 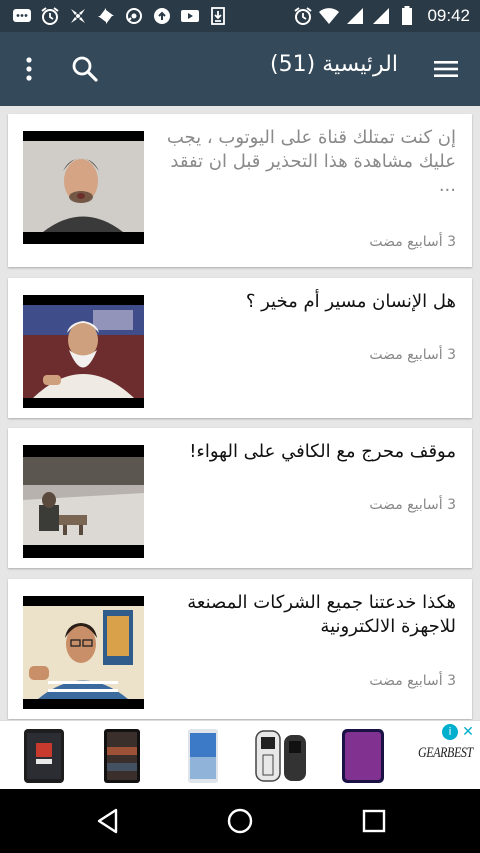 What do you see at coordinates (282, 756) in the screenshot?
I see `feature-phone-image` at bounding box center [282, 756].